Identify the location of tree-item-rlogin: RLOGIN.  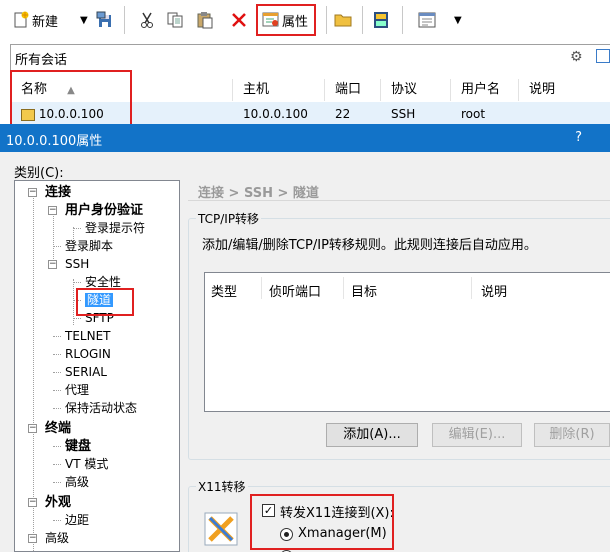
(88, 354).